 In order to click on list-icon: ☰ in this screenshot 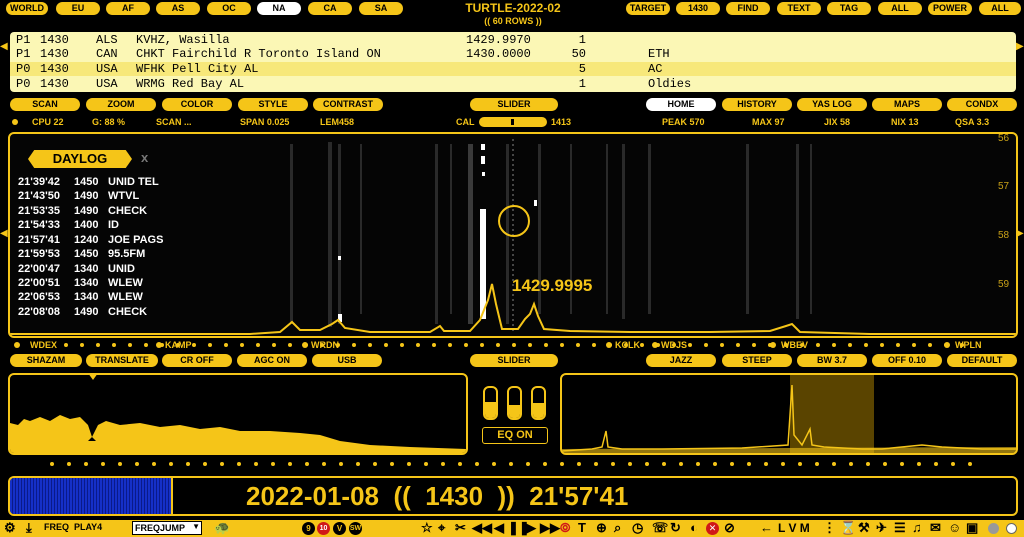, I will do `click(900, 528)`.